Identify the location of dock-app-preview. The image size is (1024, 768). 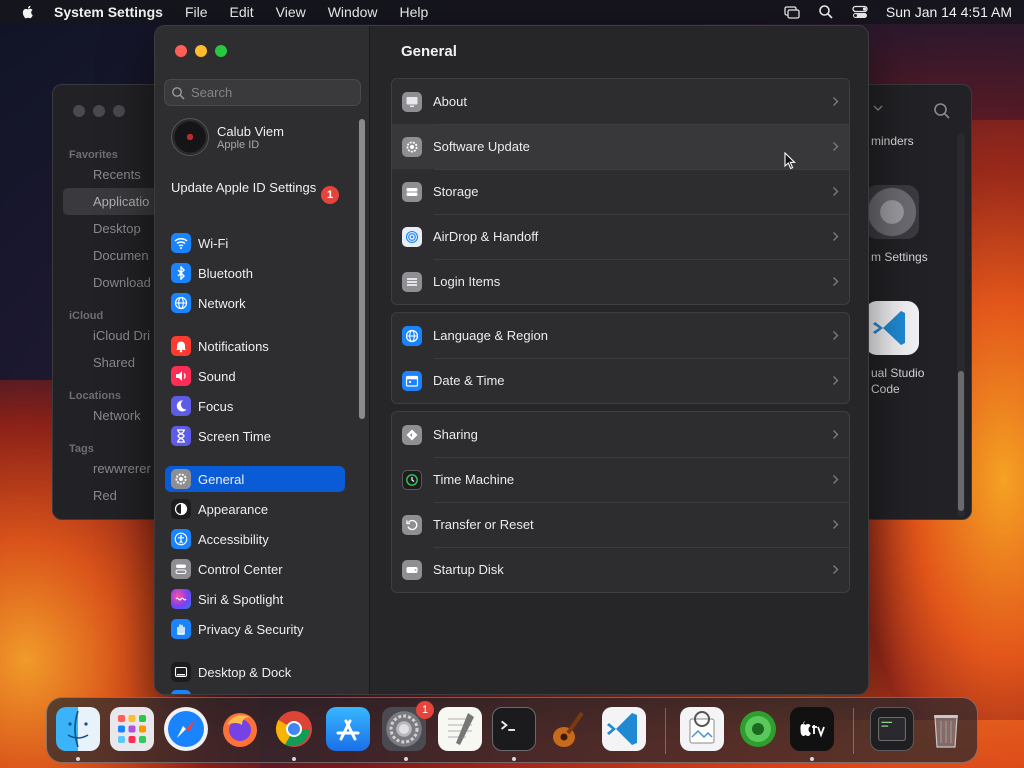
(702, 729).